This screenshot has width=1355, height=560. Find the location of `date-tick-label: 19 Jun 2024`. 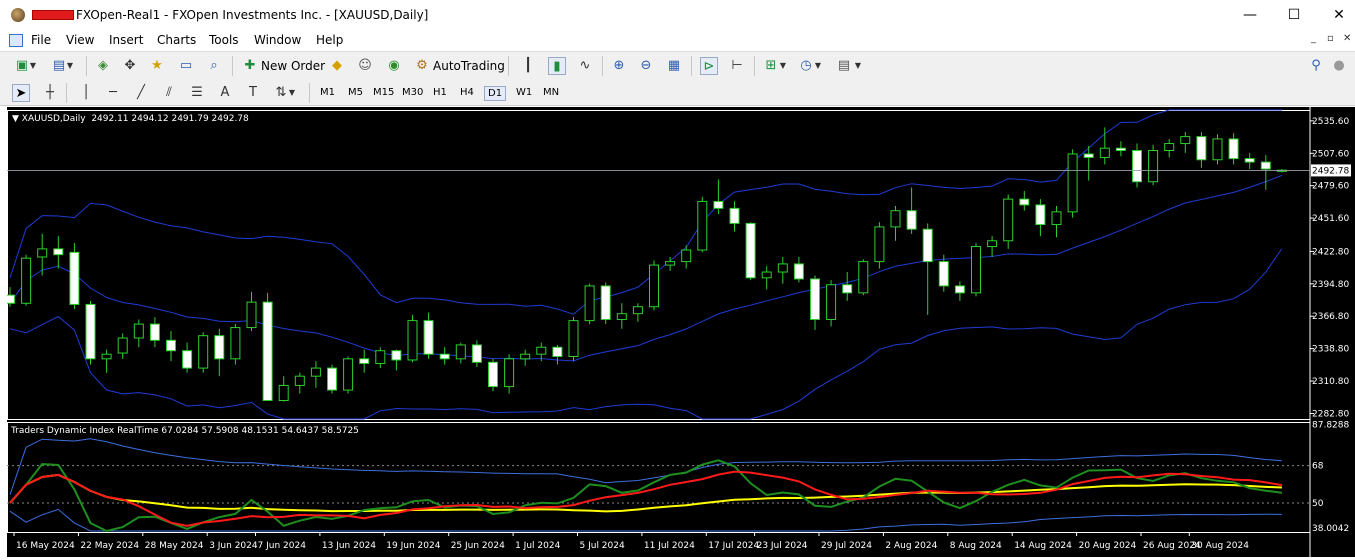

date-tick-label: 19 Jun 2024 is located at coordinates (413, 546).